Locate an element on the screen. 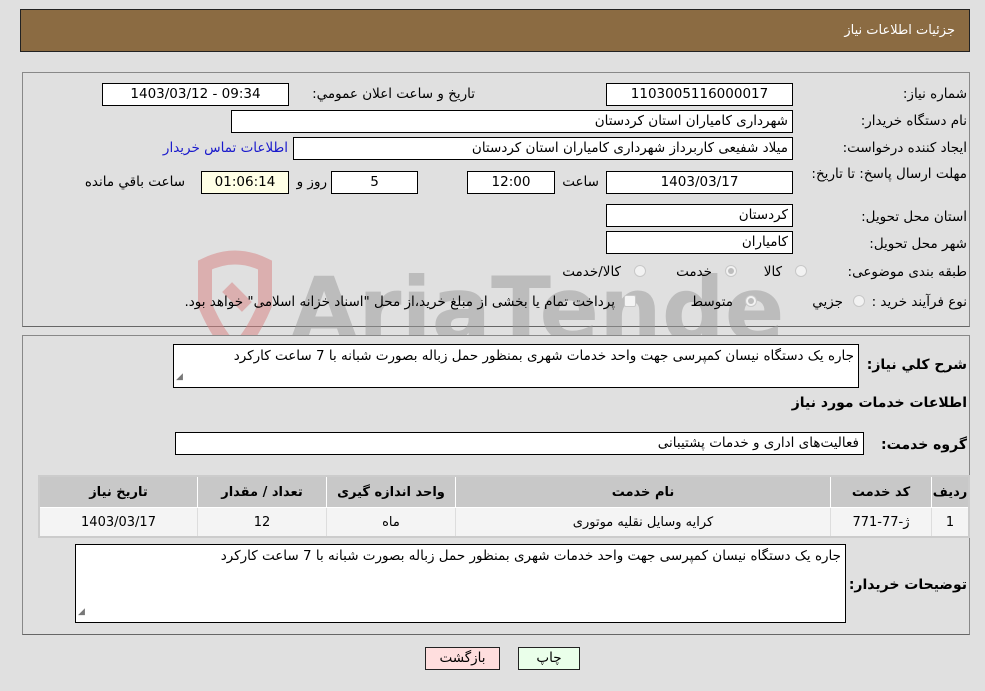  announce-label: تاریخ و ساعت اعلان عمومي: is located at coordinates (393, 94).